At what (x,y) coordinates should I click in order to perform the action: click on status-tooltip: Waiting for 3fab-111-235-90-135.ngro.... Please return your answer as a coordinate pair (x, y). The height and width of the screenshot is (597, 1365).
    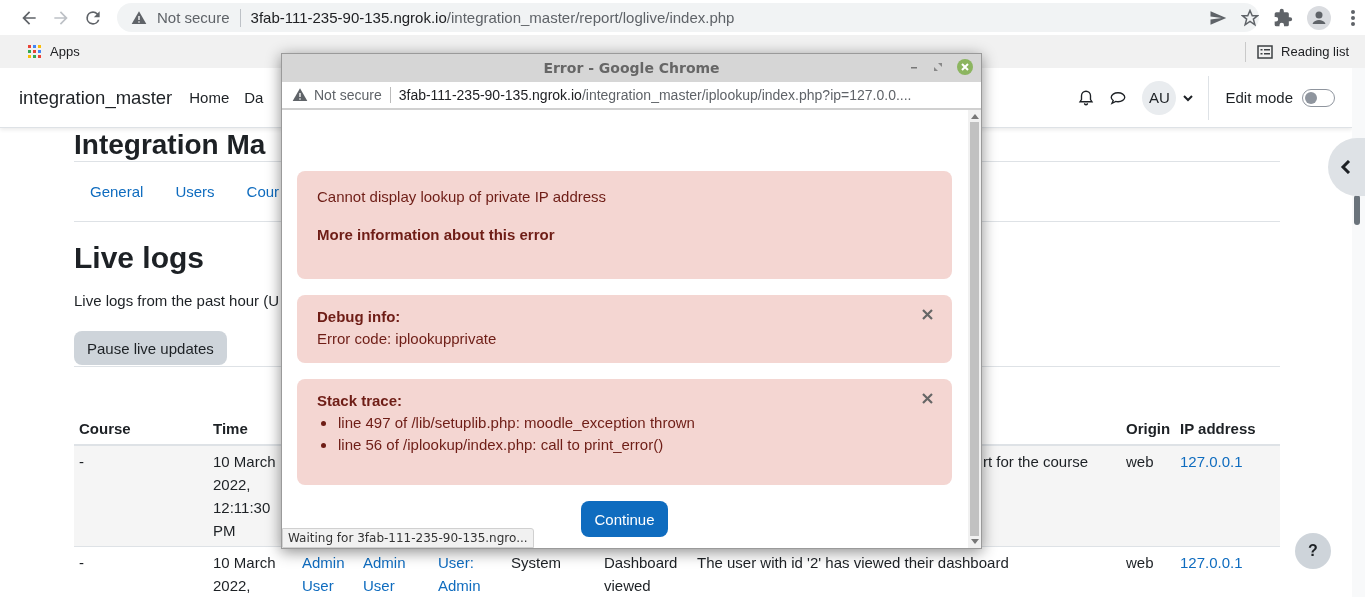
    Looking at the image, I should click on (408, 538).